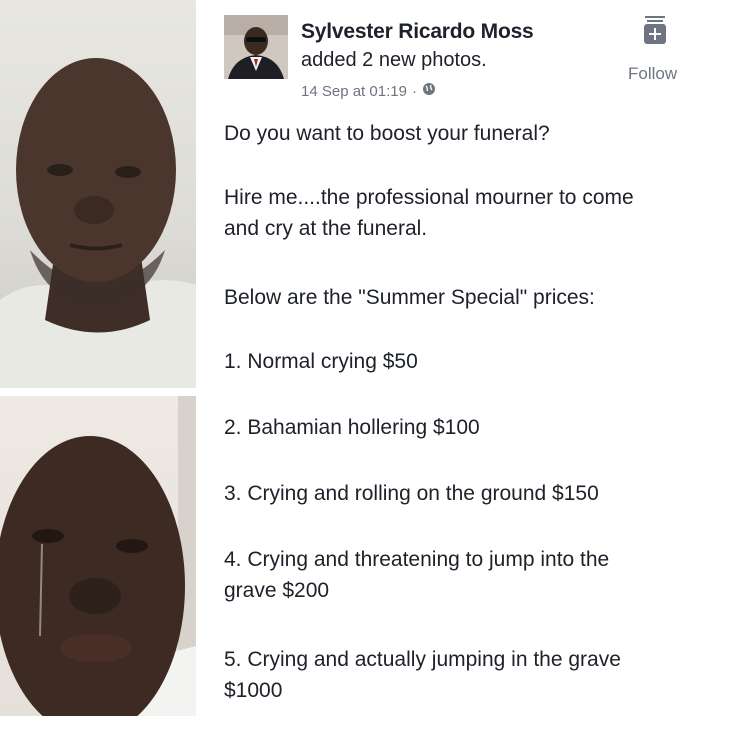 This screenshot has width=730, height=731. I want to click on price-item-5-line-2: $1000, so click(253, 690).